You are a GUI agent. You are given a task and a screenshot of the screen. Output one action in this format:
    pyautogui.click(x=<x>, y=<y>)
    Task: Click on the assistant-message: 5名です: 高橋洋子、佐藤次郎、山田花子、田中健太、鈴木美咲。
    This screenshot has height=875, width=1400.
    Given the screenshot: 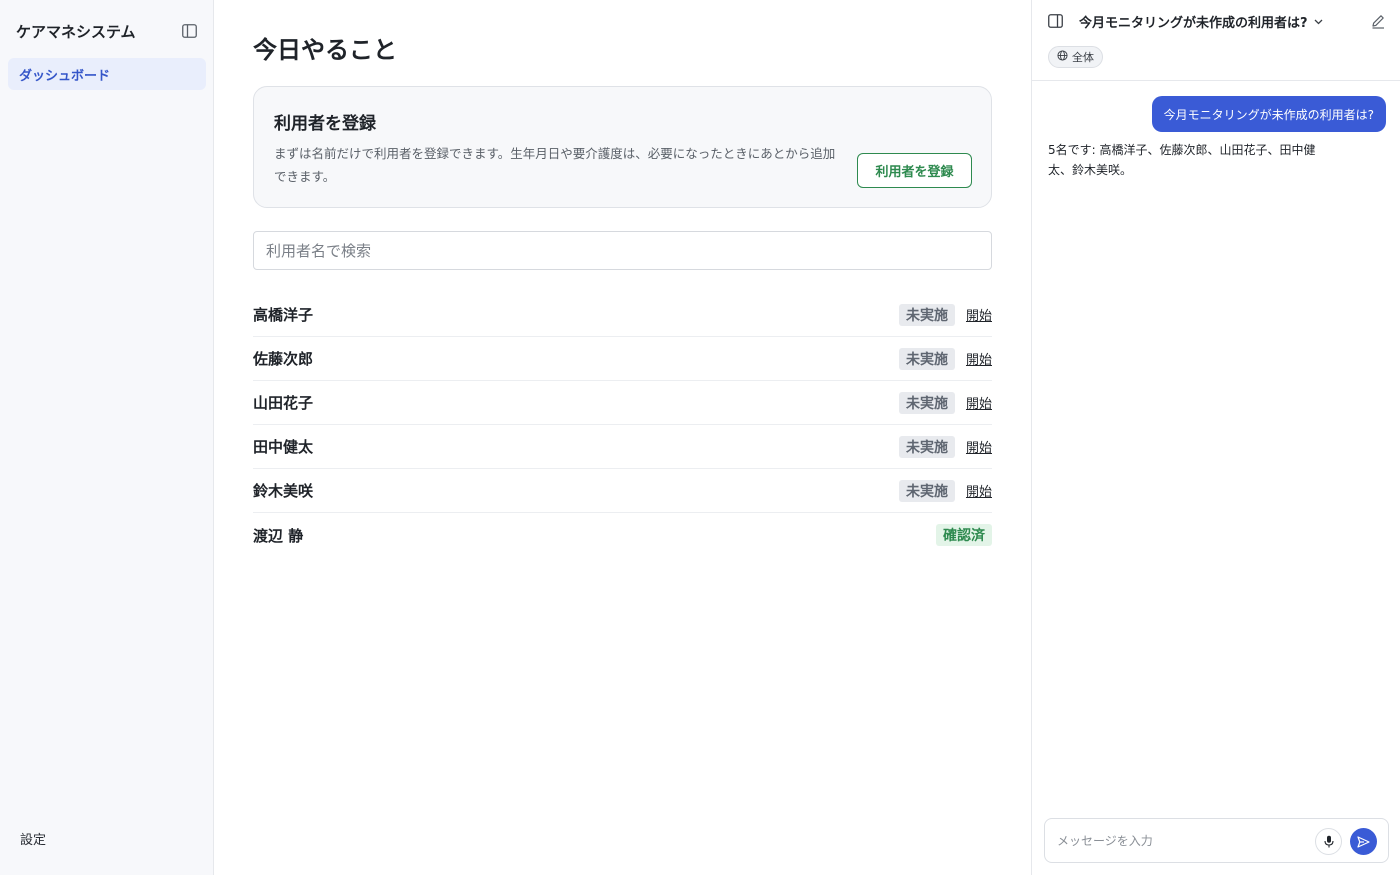 What is the action you would take?
    pyautogui.click(x=1182, y=160)
    